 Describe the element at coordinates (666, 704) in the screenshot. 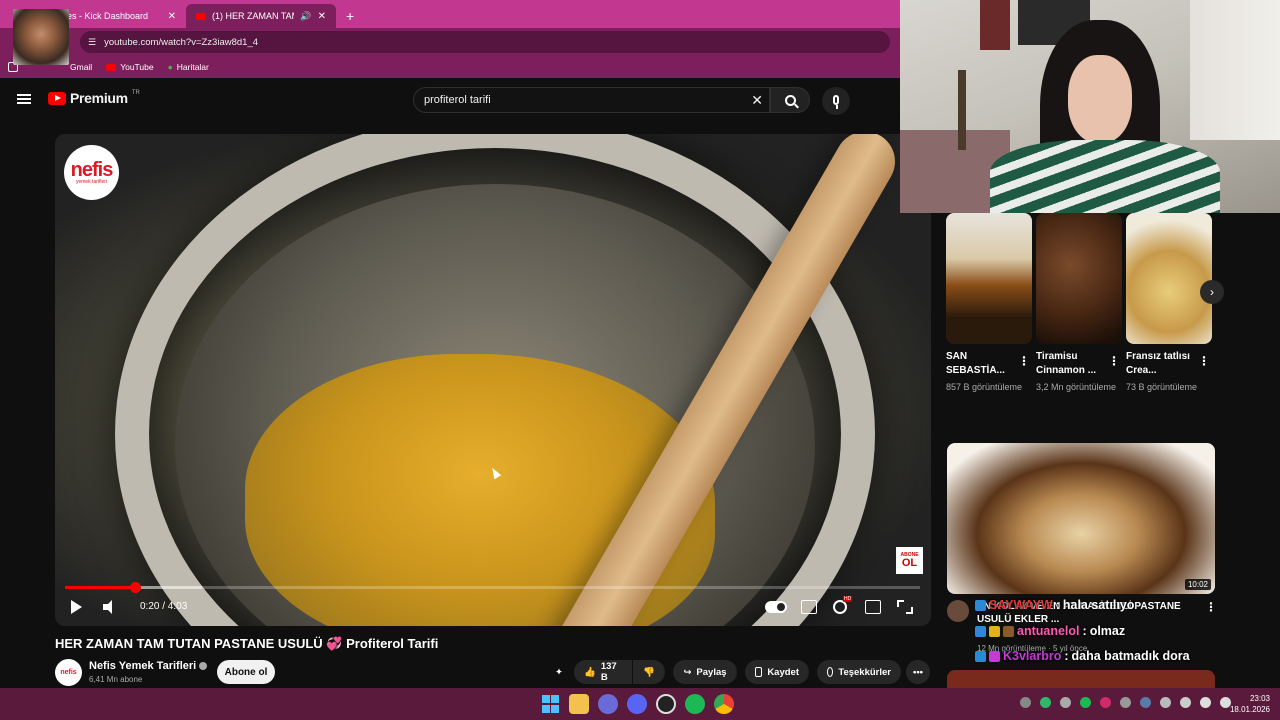

I see `obs-icon` at that location.